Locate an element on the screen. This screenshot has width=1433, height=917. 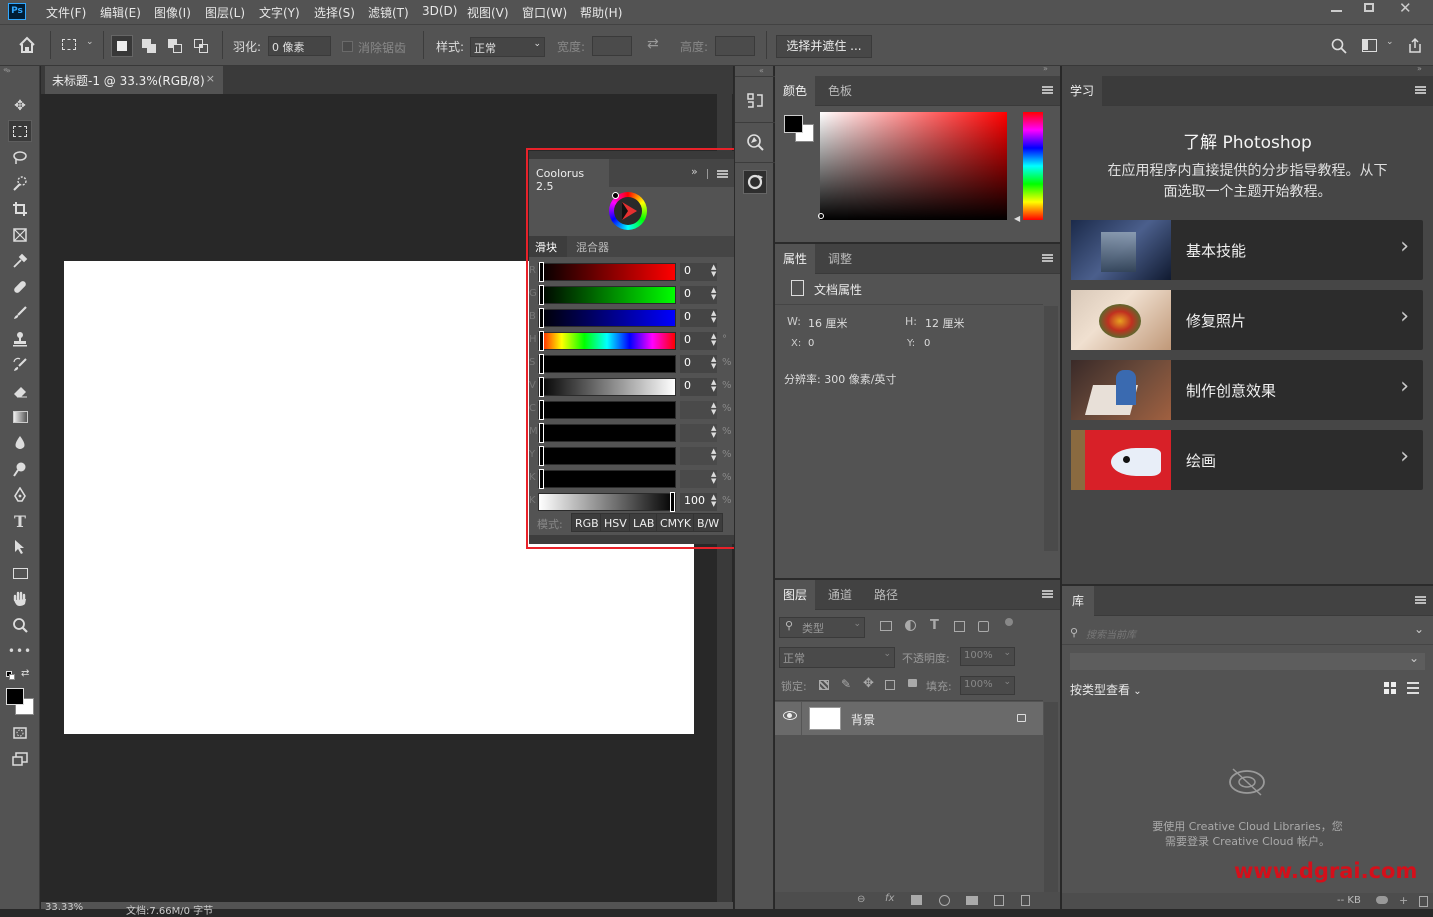
antialias-checkbox is located at coordinates (347, 46).